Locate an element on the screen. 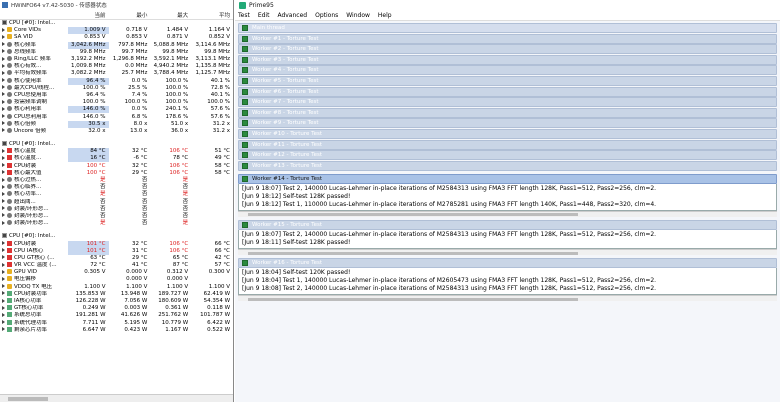  sensor-row: GPU VID 0.305 V 0.000 V 0.312 V 0.300 V is located at coordinates (116, 272).